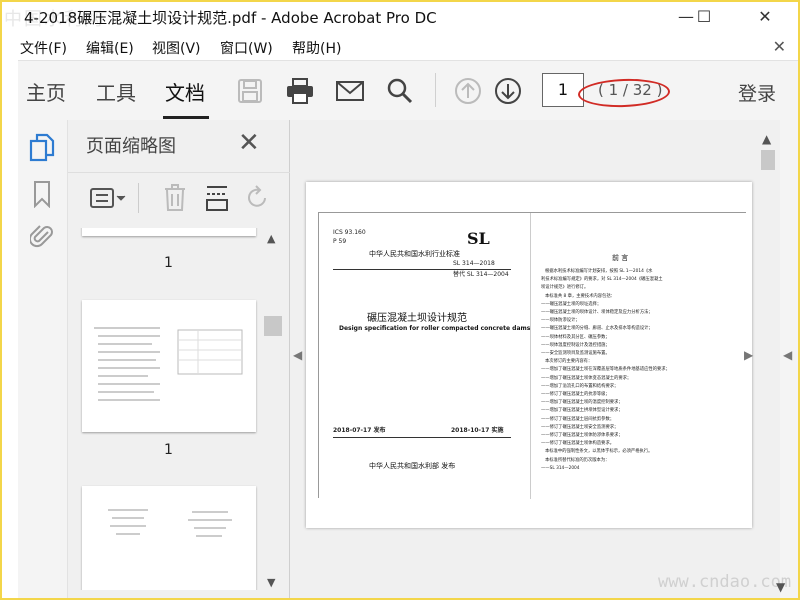 The height and width of the screenshot is (600, 800). What do you see at coordinates (474, 263) in the screenshot?
I see `standard-number: SL 314—2018` at bounding box center [474, 263].